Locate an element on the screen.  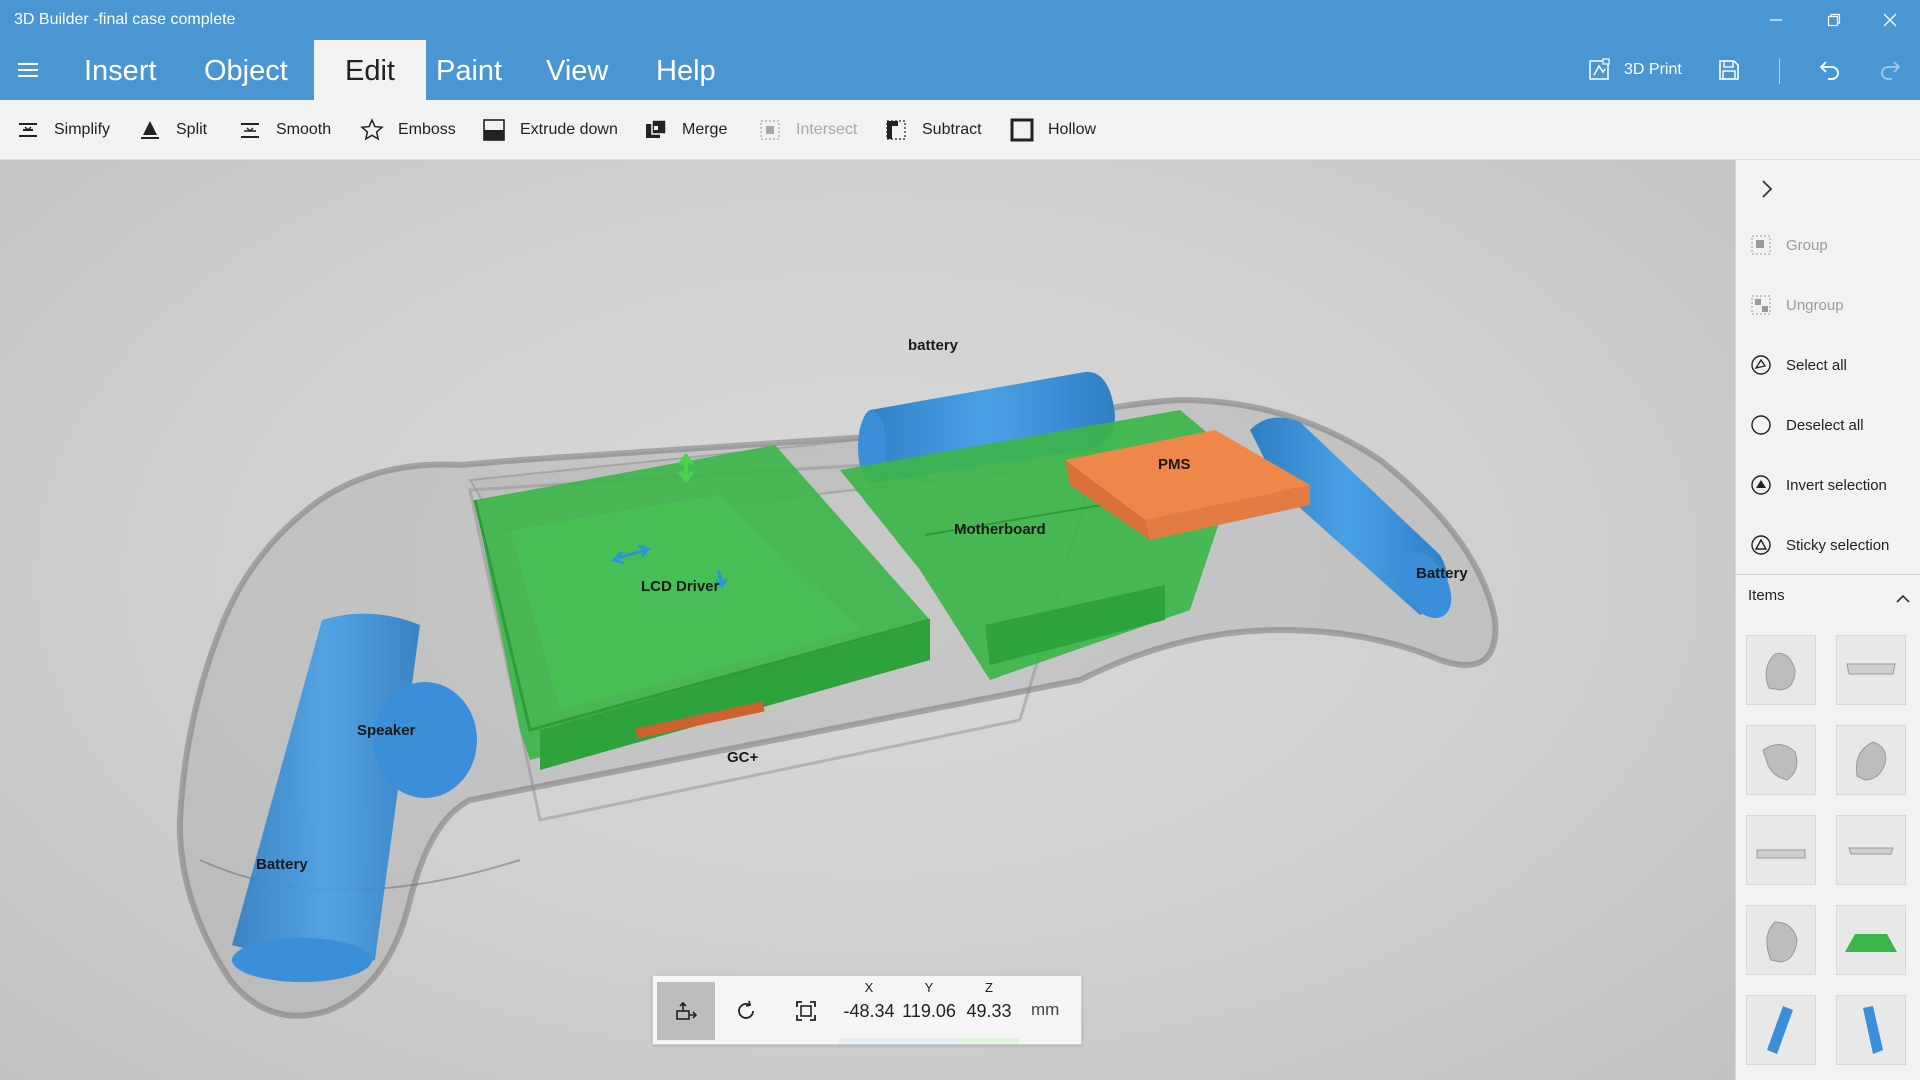
move-tool-button is located at coordinates (686, 1011).